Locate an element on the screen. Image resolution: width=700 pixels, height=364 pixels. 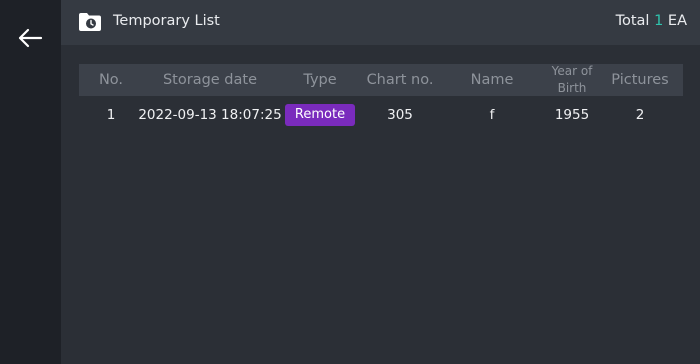
header-year-of-birth-line1: Year of is located at coordinates (572, 71).